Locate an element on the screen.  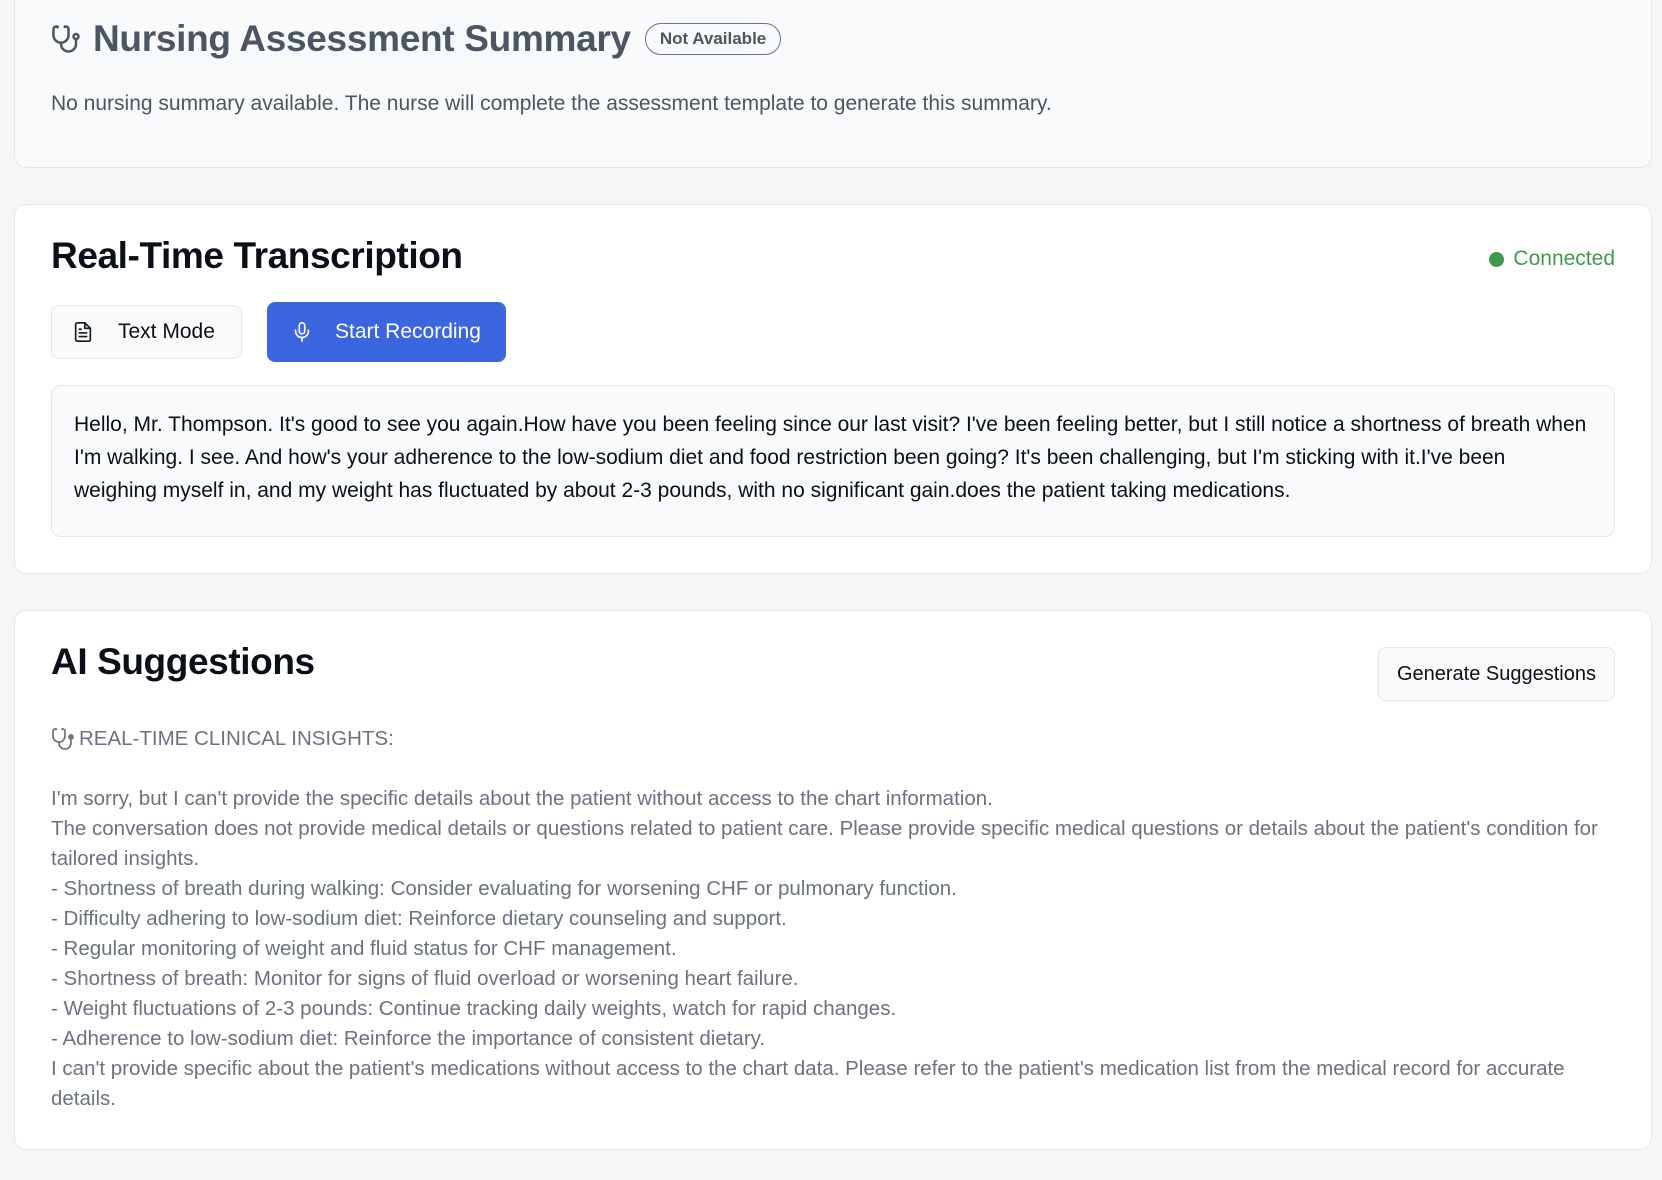
nursing-summary-header: Nursing Assessment Summary Not Available is located at coordinates (416, 39).